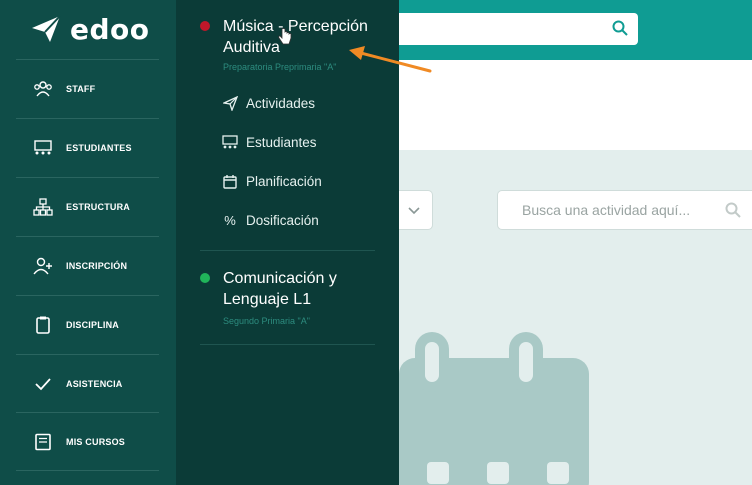 This screenshot has height=485, width=752. What do you see at coordinates (99, 148) in the screenshot?
I see `nav-label: ESTUDIANTES` at bounding box center [99, 148].